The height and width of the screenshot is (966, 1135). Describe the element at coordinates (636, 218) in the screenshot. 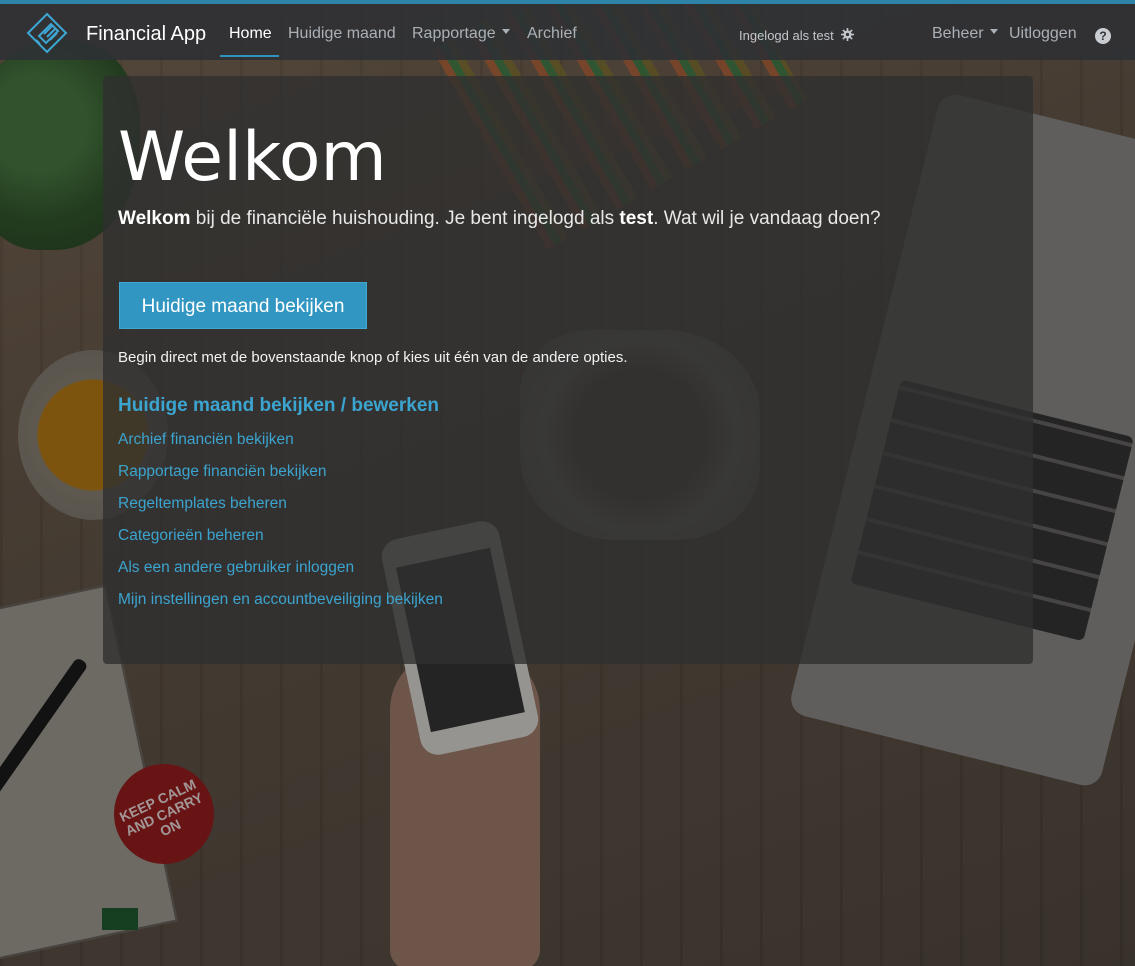

I see `lead-bold-username: test` at that location.